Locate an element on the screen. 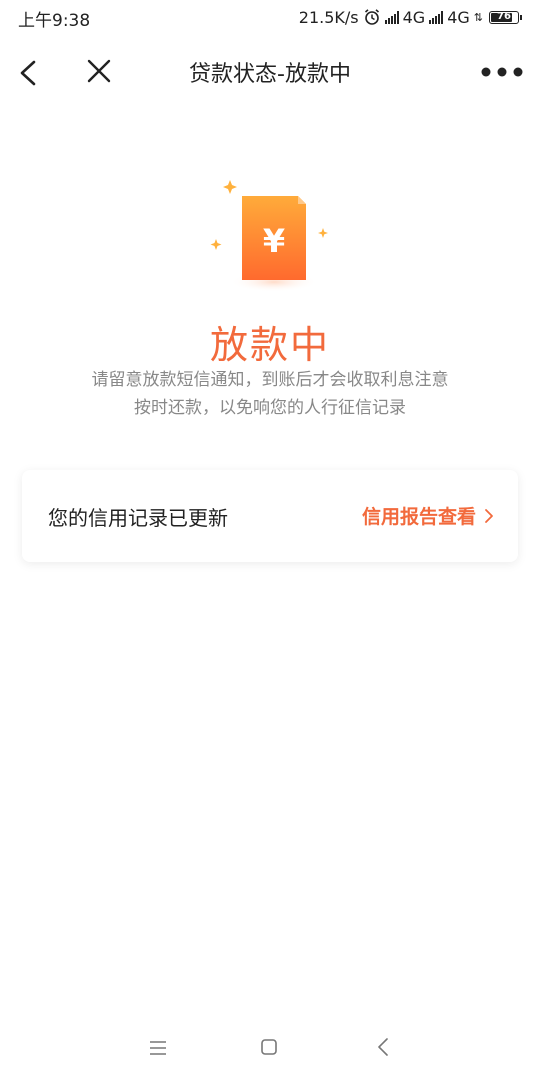 The image size is (540, 1080). credit-report-label: 信用报告查看 is located at coordinates (418, 517).